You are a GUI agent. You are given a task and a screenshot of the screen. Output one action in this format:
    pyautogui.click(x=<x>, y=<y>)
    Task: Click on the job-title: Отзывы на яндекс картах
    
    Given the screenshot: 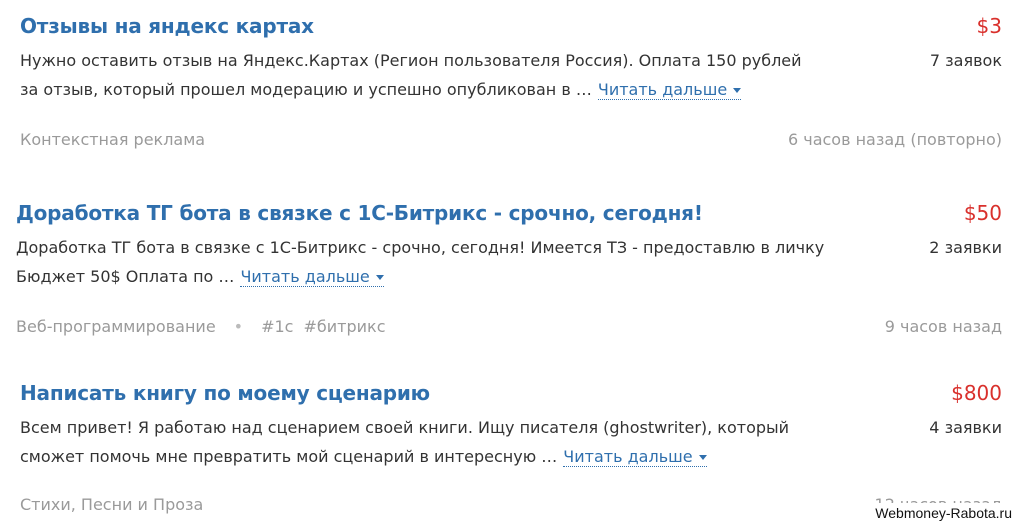 What is the action you would take?
    pyautogui.click(x=167, y=26)
    